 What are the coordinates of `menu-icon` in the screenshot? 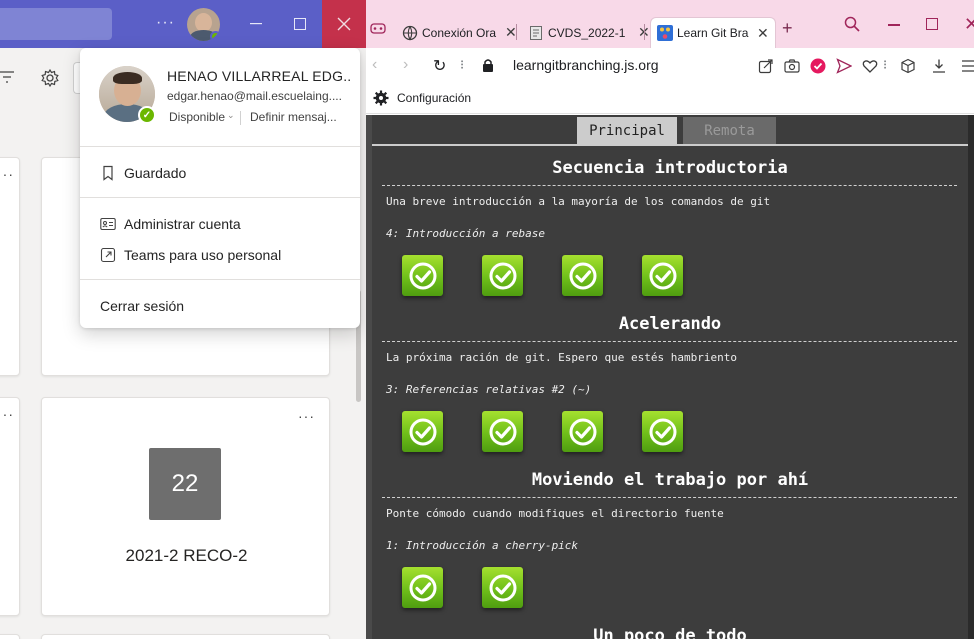 It's located at (967, 66).